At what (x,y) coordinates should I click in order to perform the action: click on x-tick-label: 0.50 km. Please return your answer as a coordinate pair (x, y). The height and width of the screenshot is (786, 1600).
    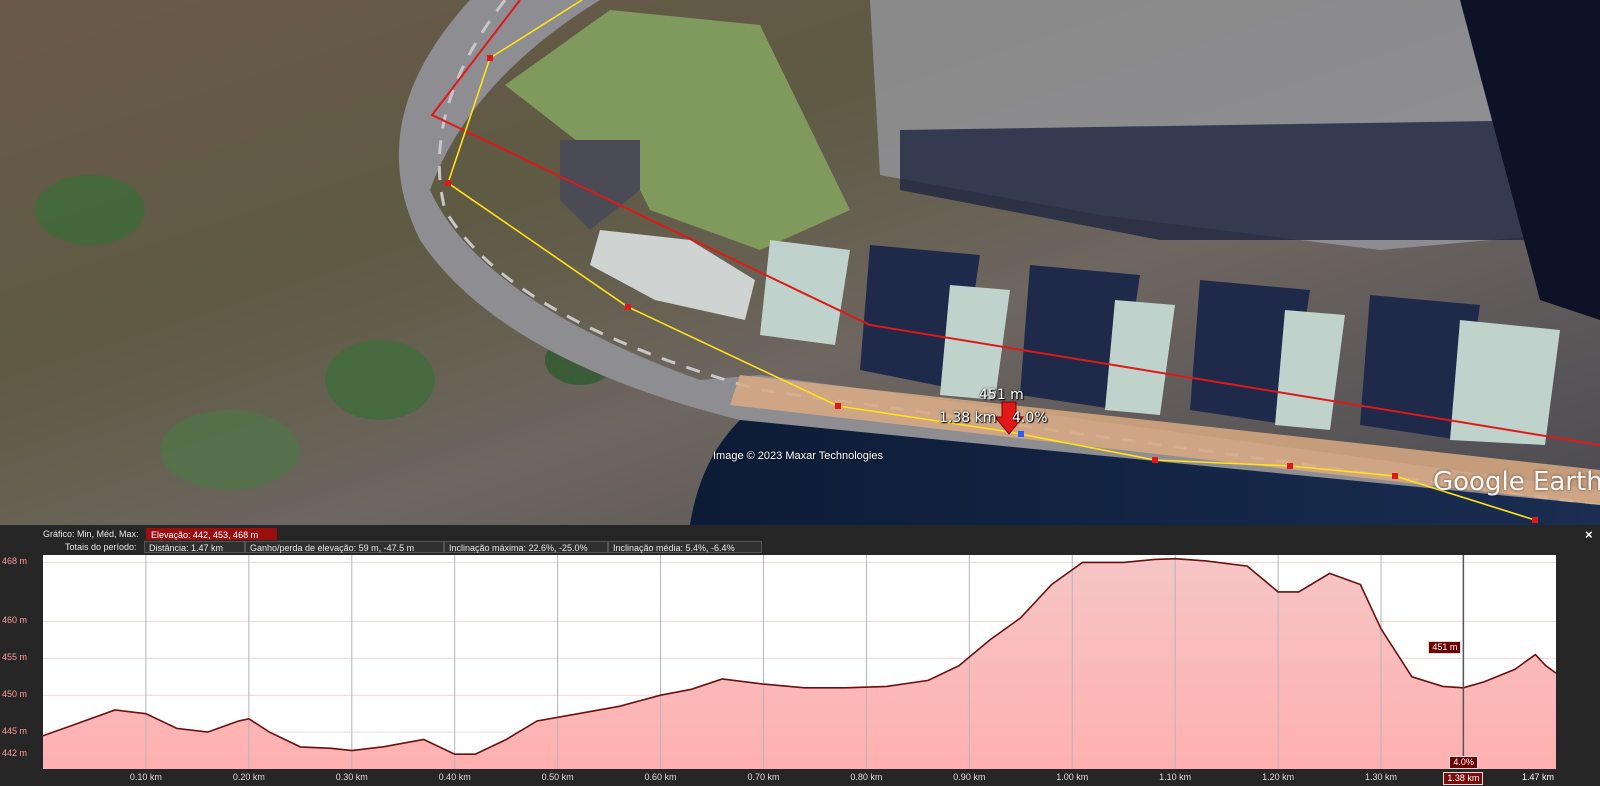
    Looking at the image, I should click on (557, 777).